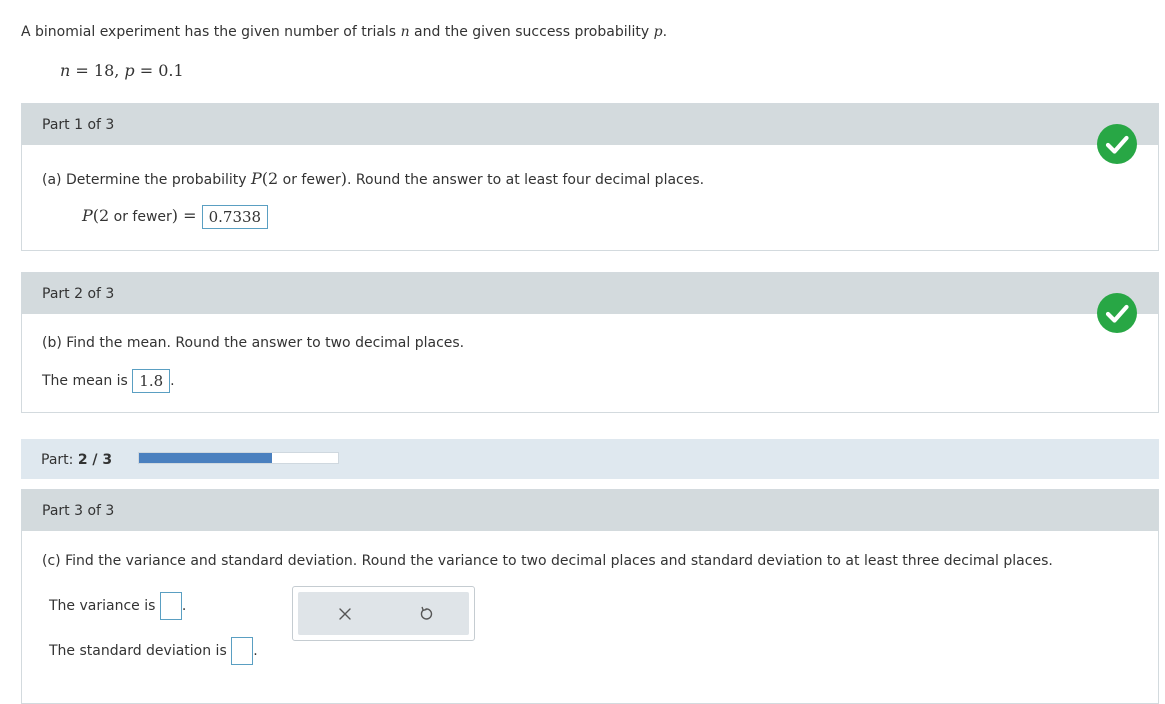 The width and height of the screenshot is (1165, 704). I want to click on part-1-header: Part 1 of 3, so click(590, 124).